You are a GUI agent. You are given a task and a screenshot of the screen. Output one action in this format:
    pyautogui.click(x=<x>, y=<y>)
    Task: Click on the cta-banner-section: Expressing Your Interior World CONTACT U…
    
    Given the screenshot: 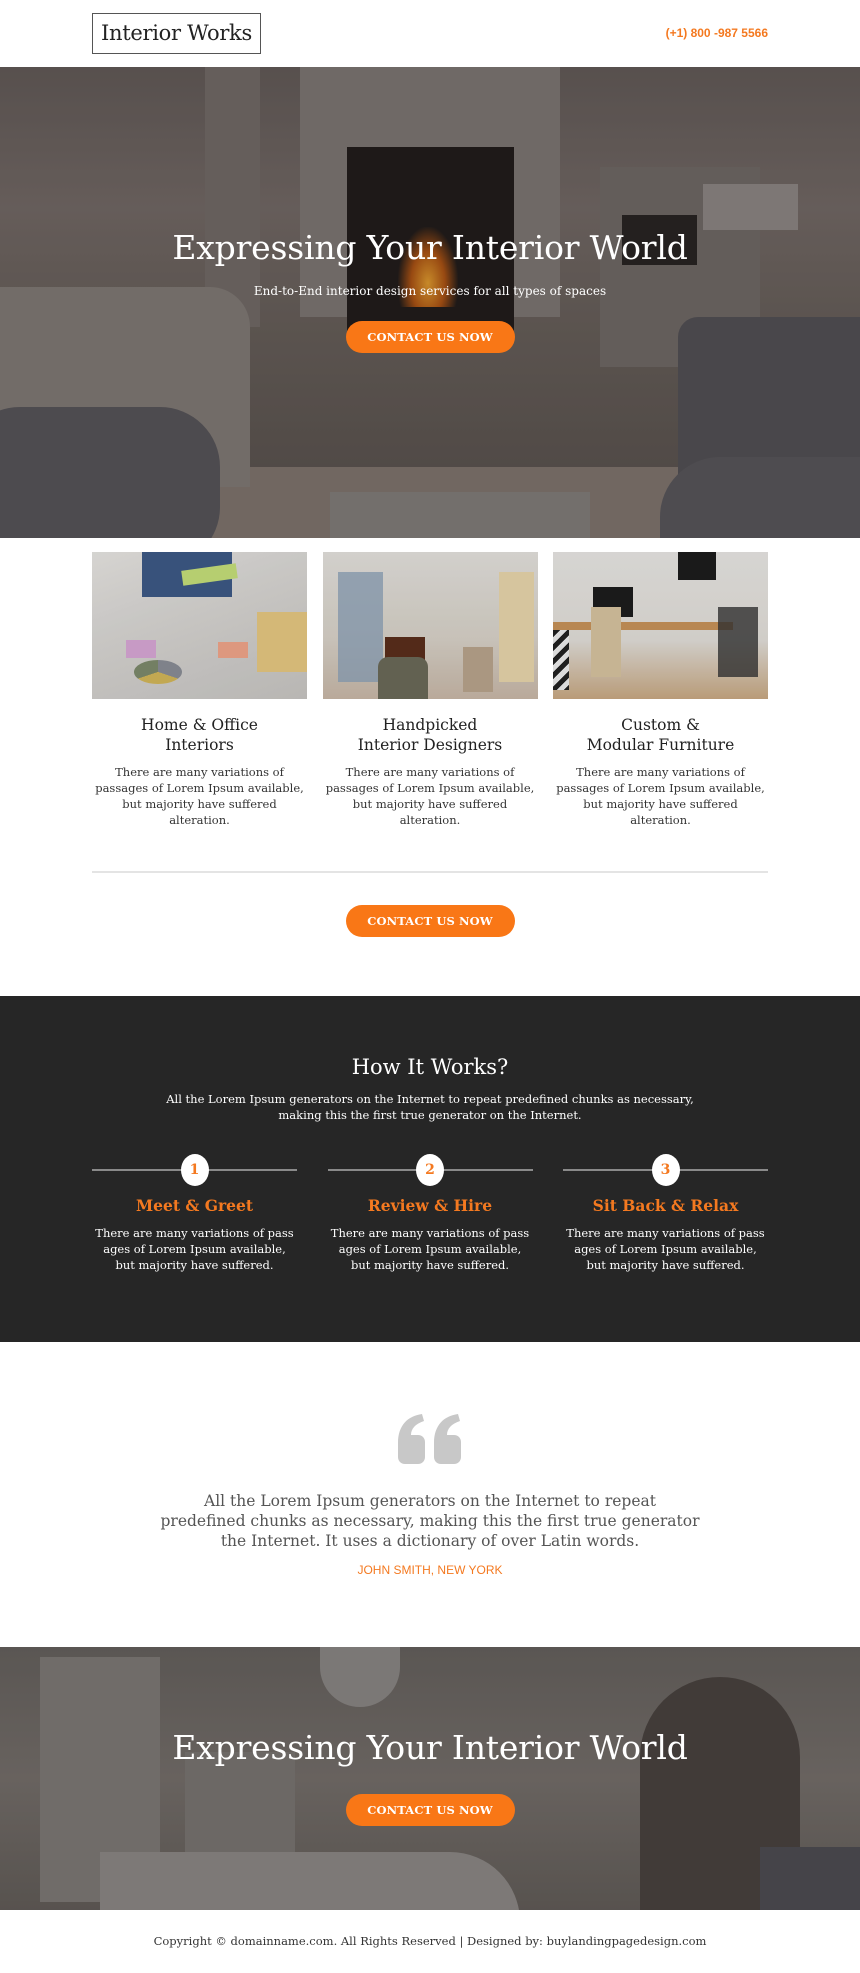 What is the action you would take?
    pyautogui.click(x=430, y=1778)
    